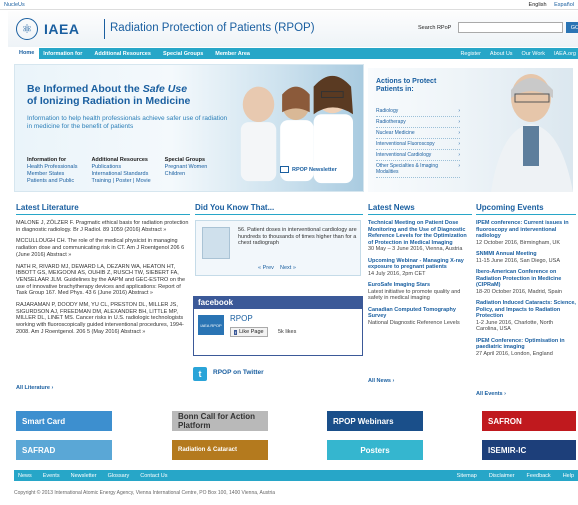 The height and width of the screenshot is (505, 578). What do you see at coordinates (572, 27) in the screenshot?
I see `search-go-button: GO` at bounding box center [572, 27].